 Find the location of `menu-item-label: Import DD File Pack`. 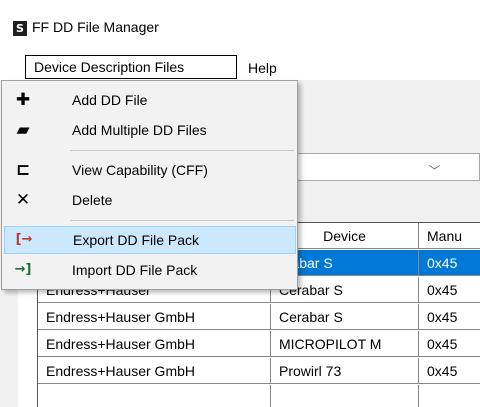

menu-item-label: Import DD File Pack is located at coordinates (135, 270).